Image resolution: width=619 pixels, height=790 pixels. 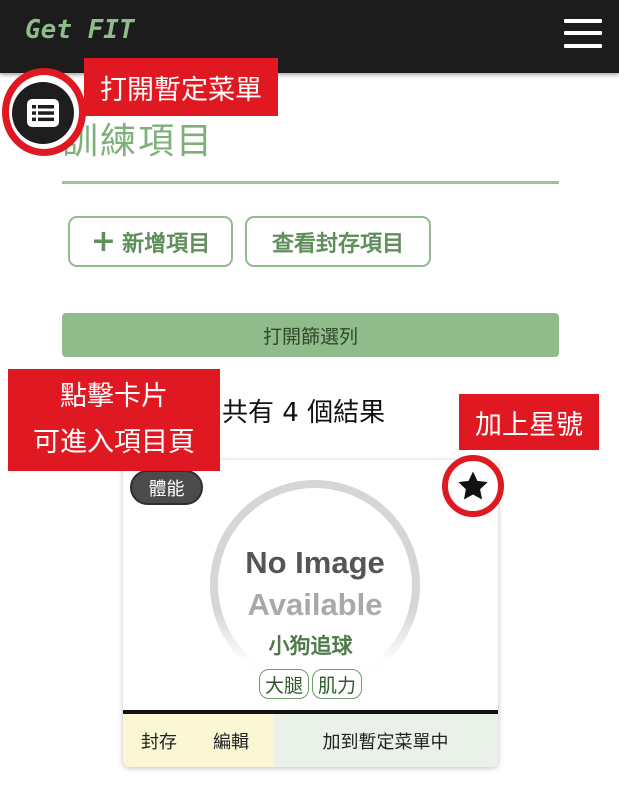 I want to click on star-button, so click(x=473, y=486).